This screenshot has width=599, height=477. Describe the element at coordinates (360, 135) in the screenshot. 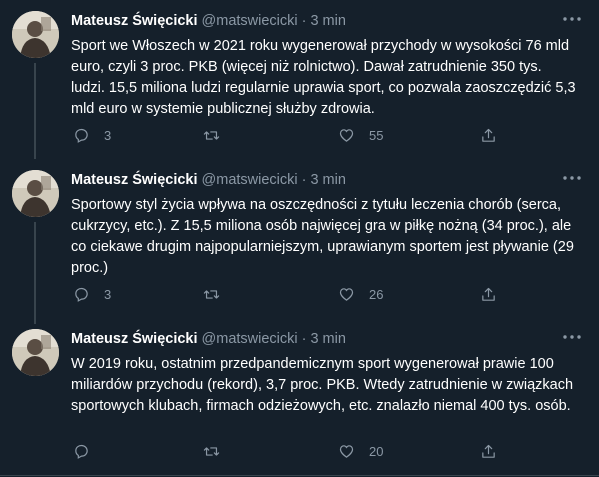

I see `like-button: 55` at that location.